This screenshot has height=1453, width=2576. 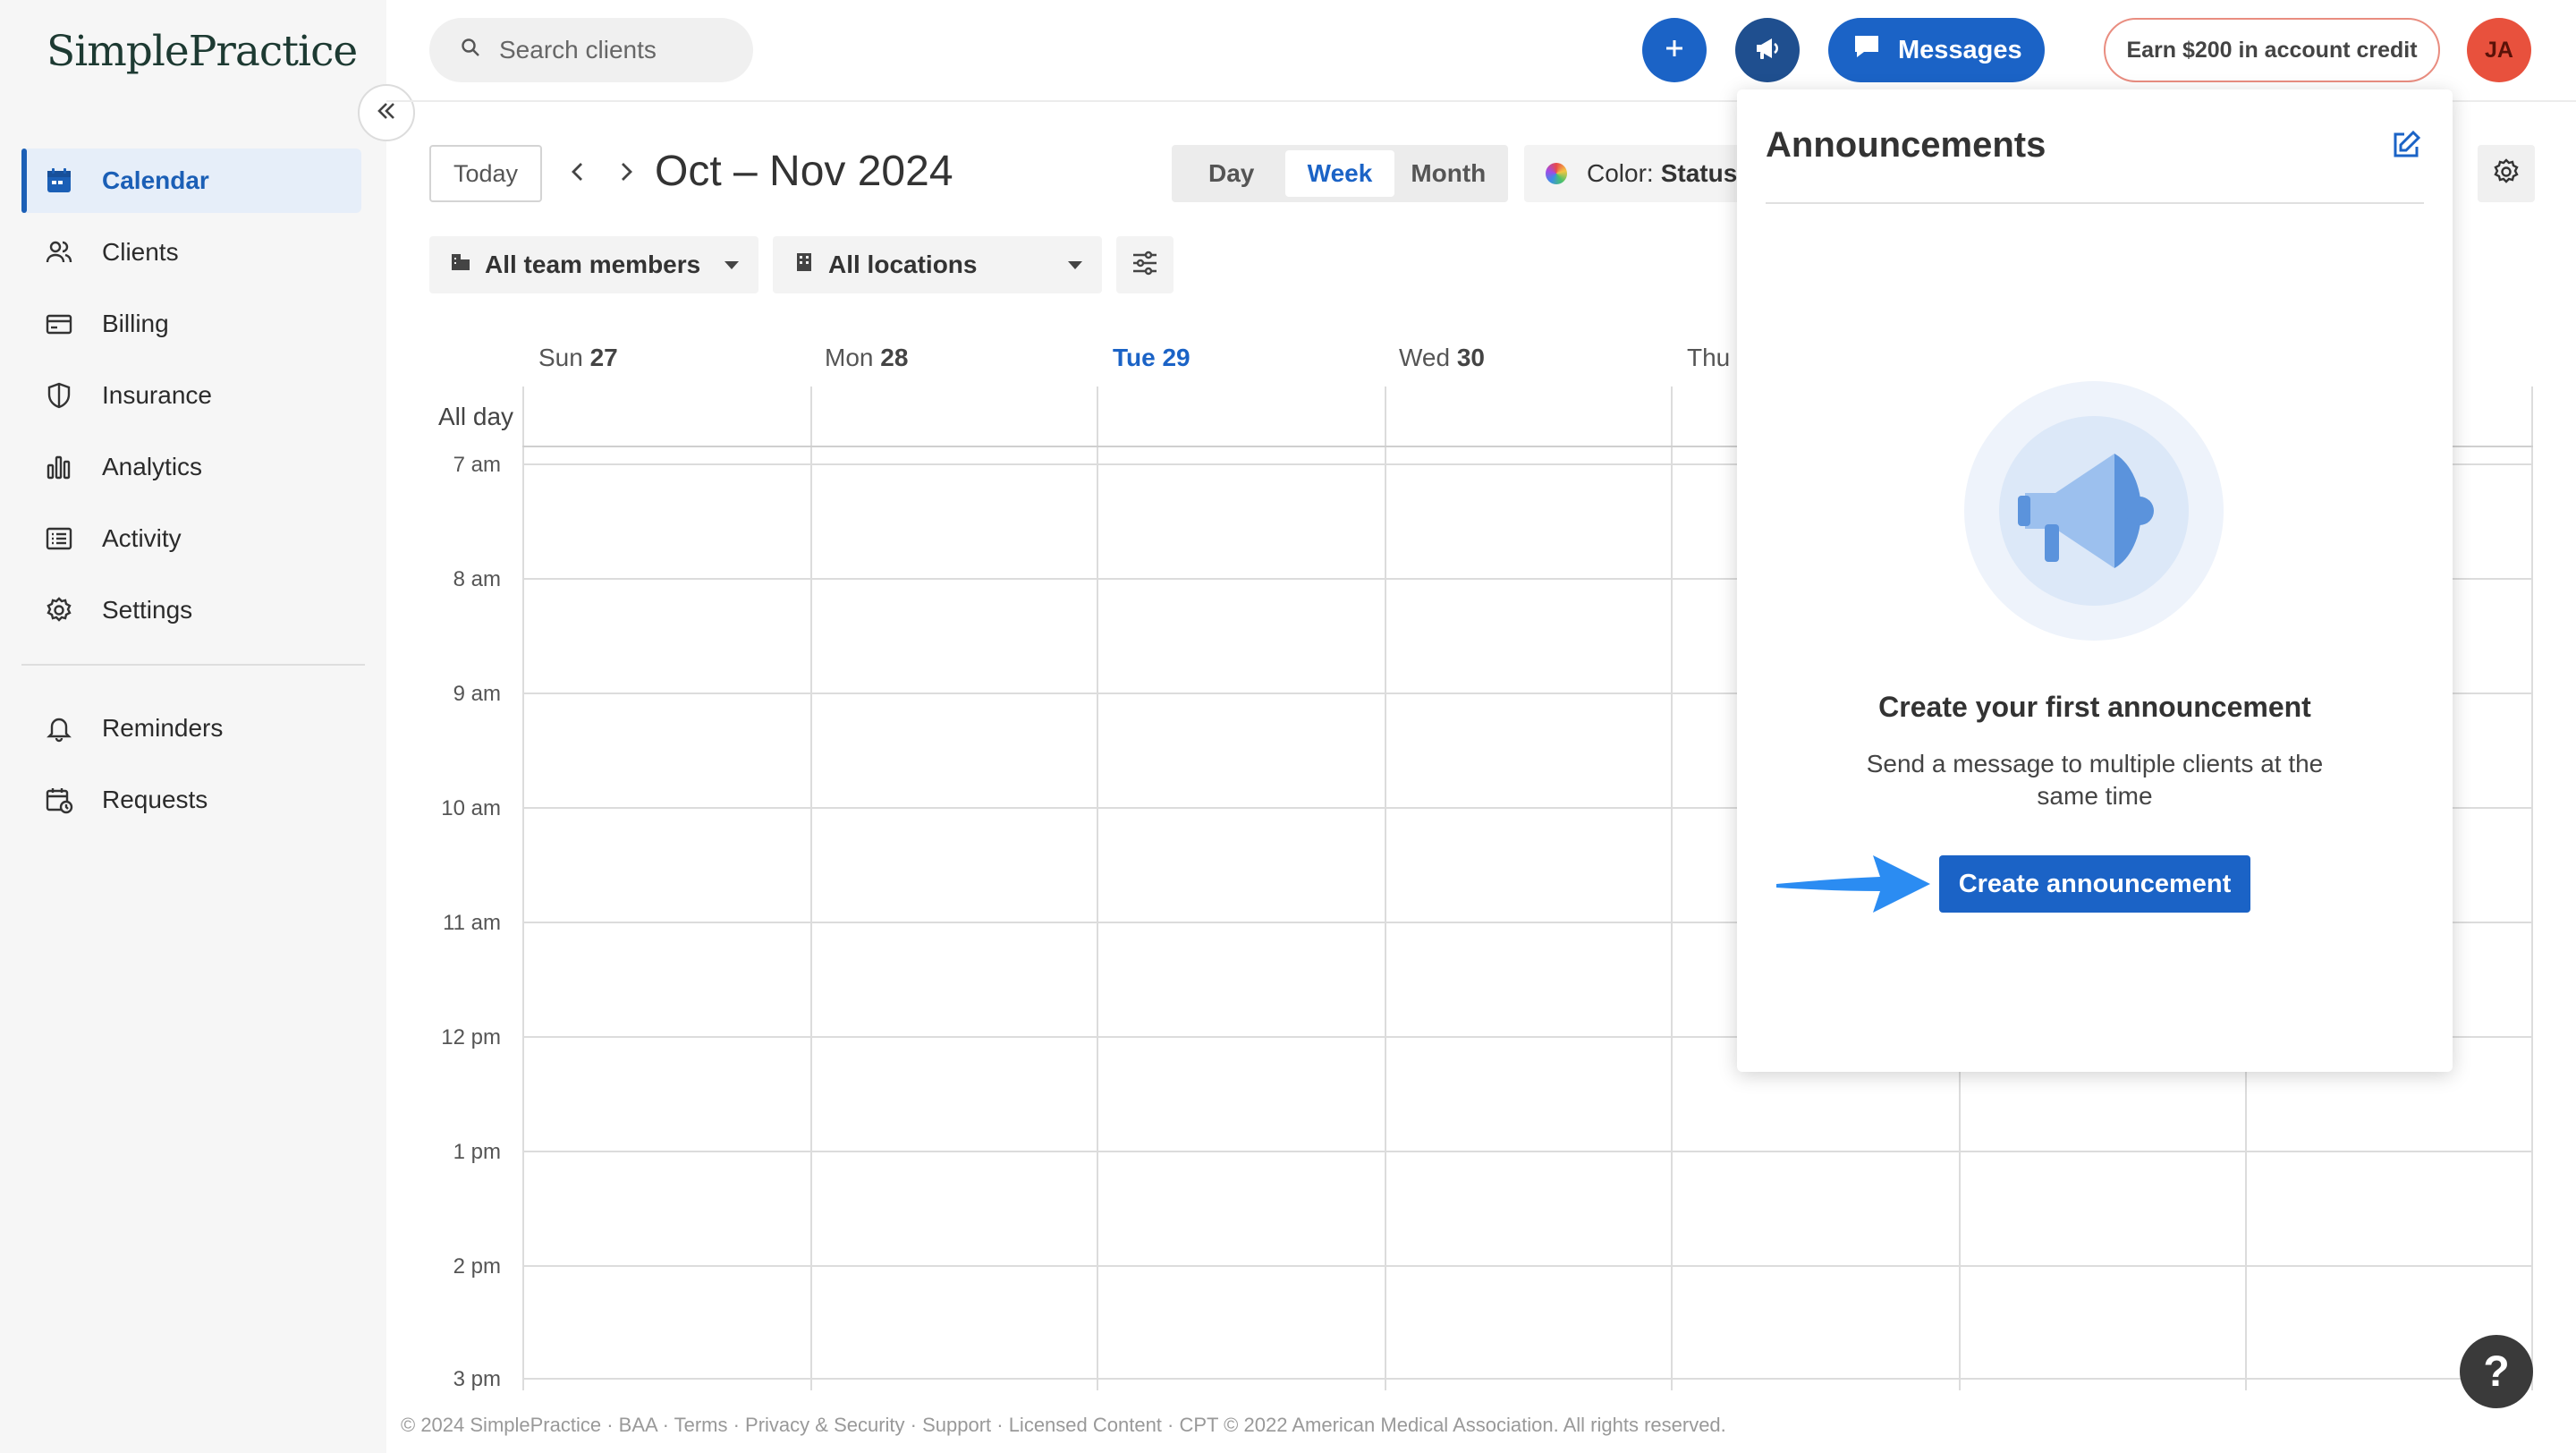 I want to click on team-members-filter: All team members, so click(x=593, y=264).